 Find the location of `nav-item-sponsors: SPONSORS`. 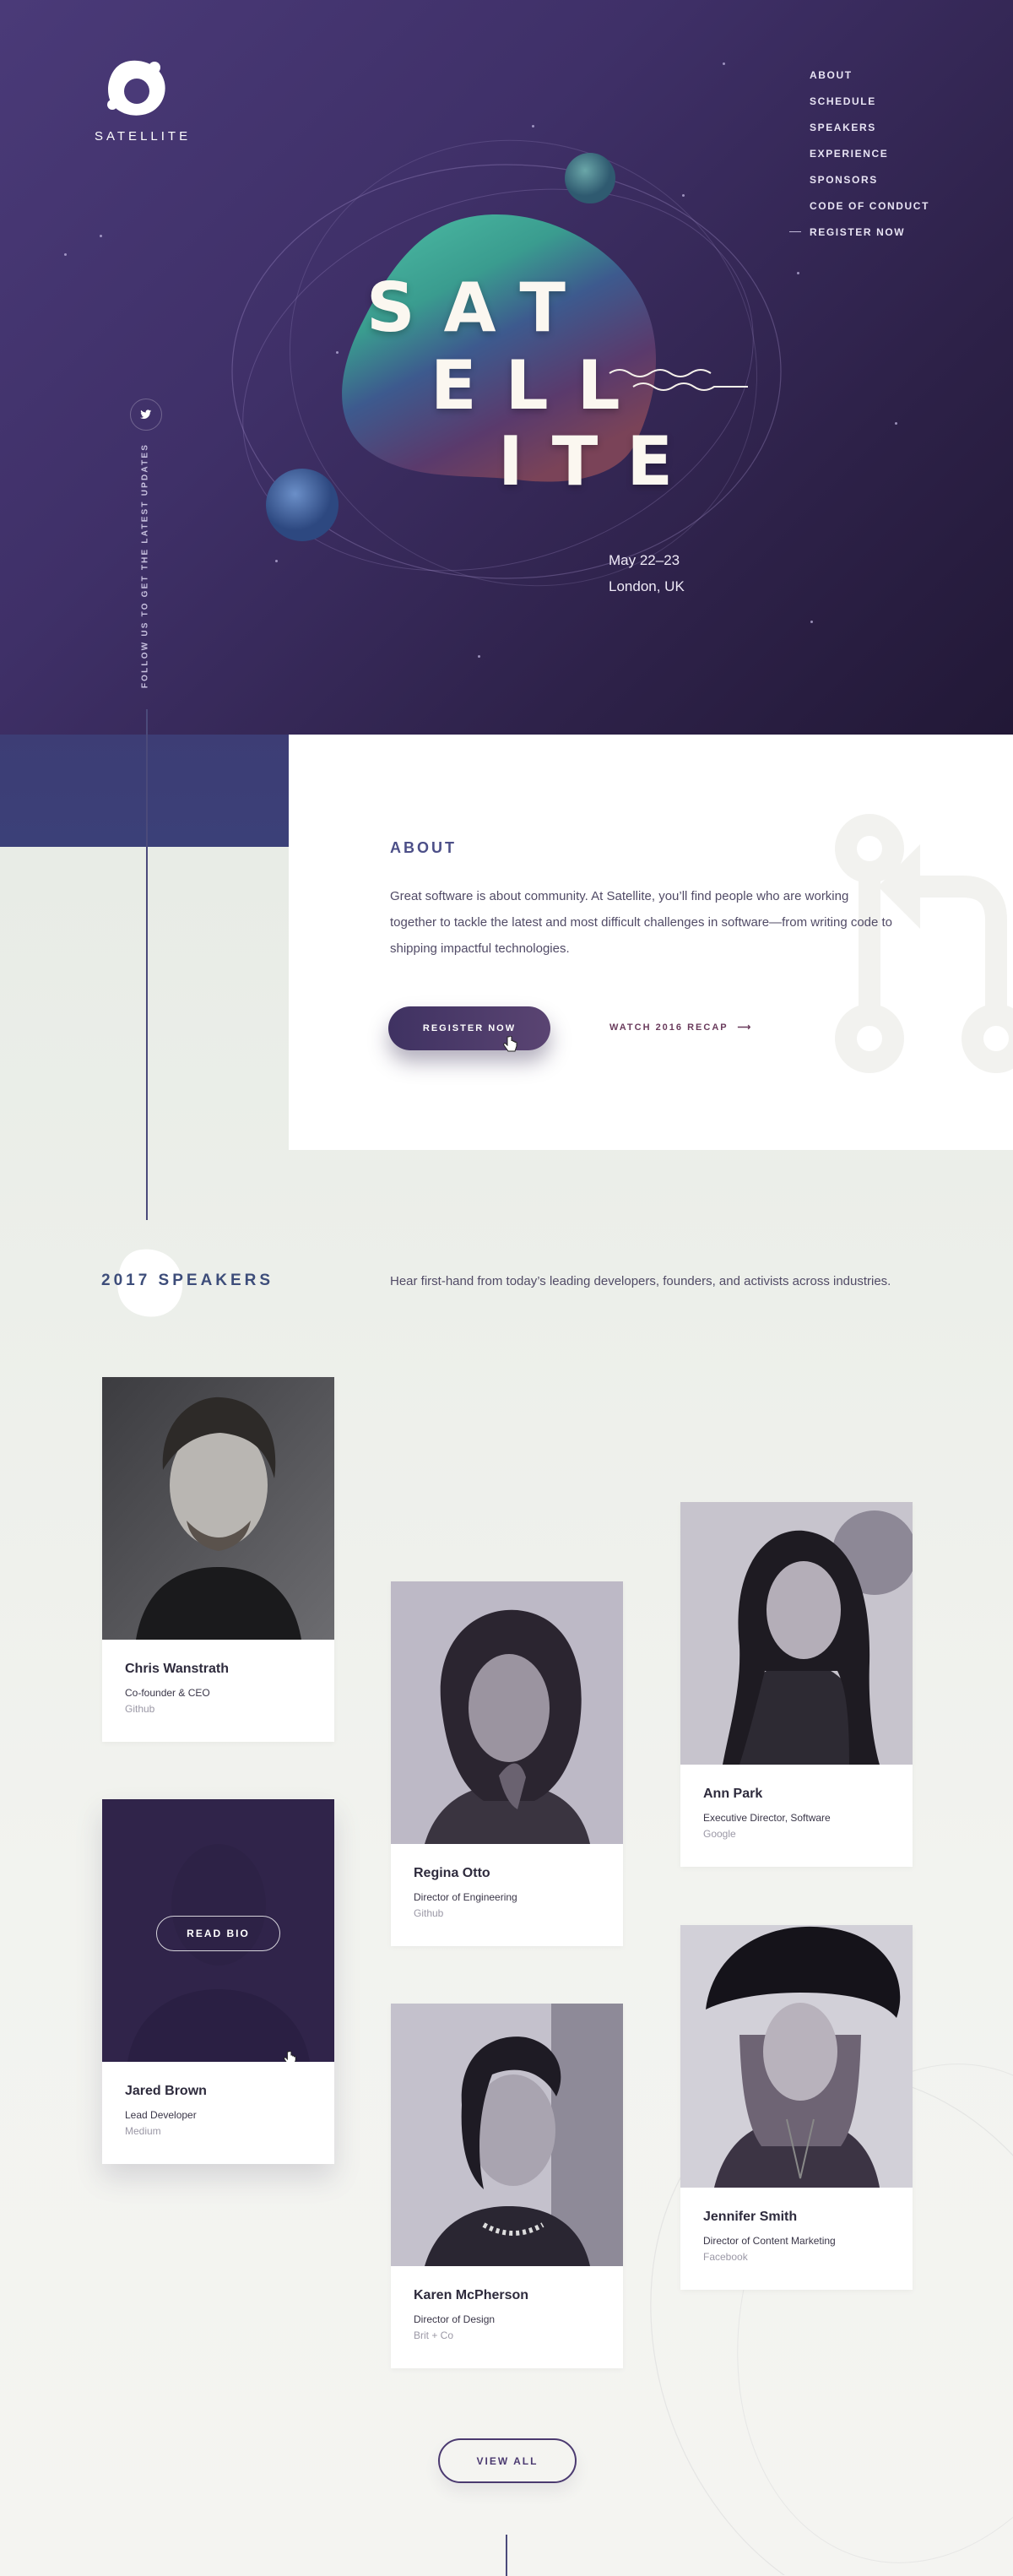

nav-item-sponsors: SPONSORS is located at coordinates (869, 187).